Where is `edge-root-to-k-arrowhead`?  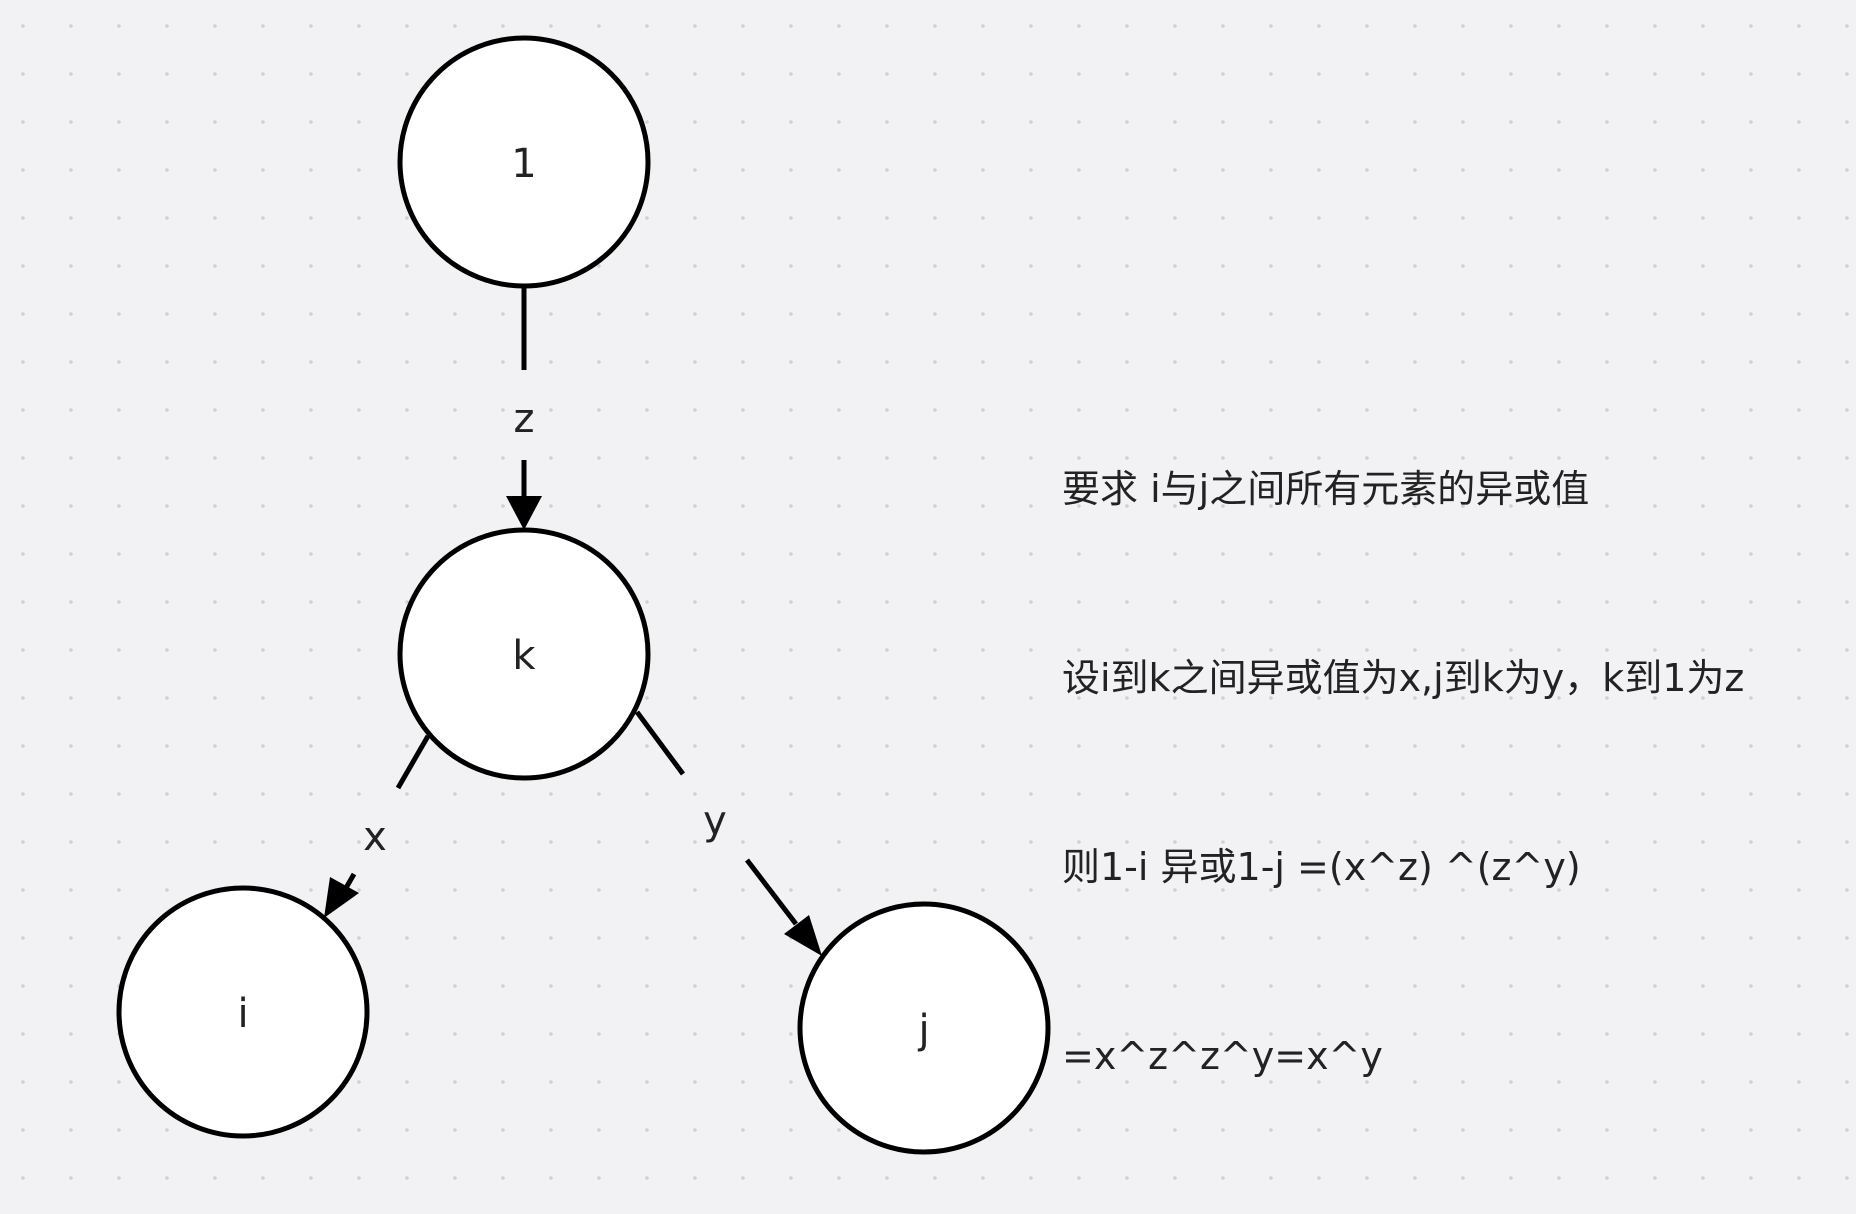 edge-root-to-k-arrowhead is located at coordinates (524, 513).